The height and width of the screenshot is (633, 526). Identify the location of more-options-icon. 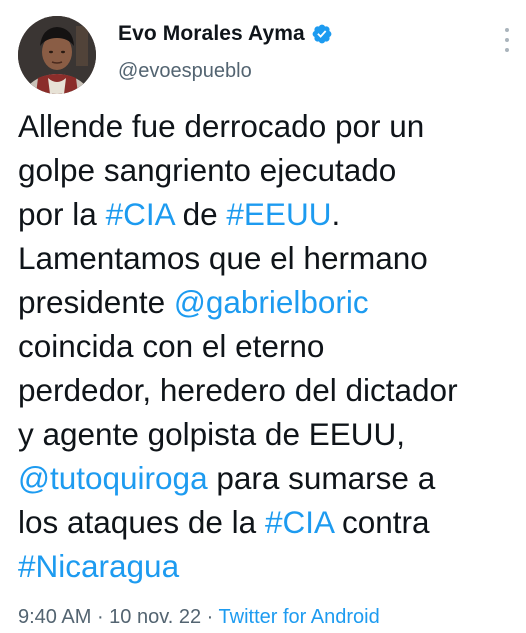
(507, 40).